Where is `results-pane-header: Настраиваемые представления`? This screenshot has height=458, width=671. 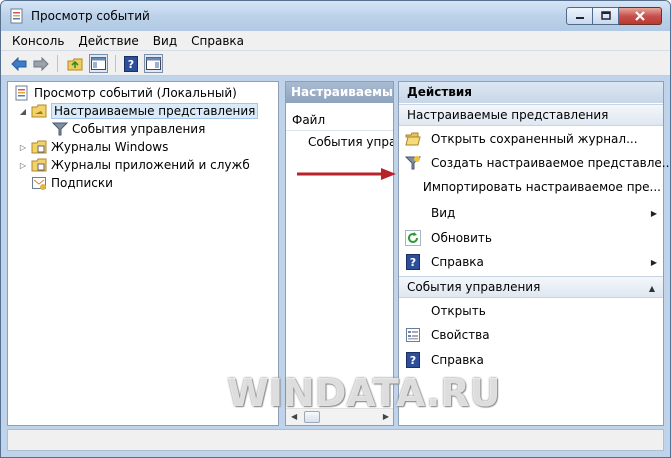 results-pane-header: Настраиваемые представления is located at coordinates (339, 92).